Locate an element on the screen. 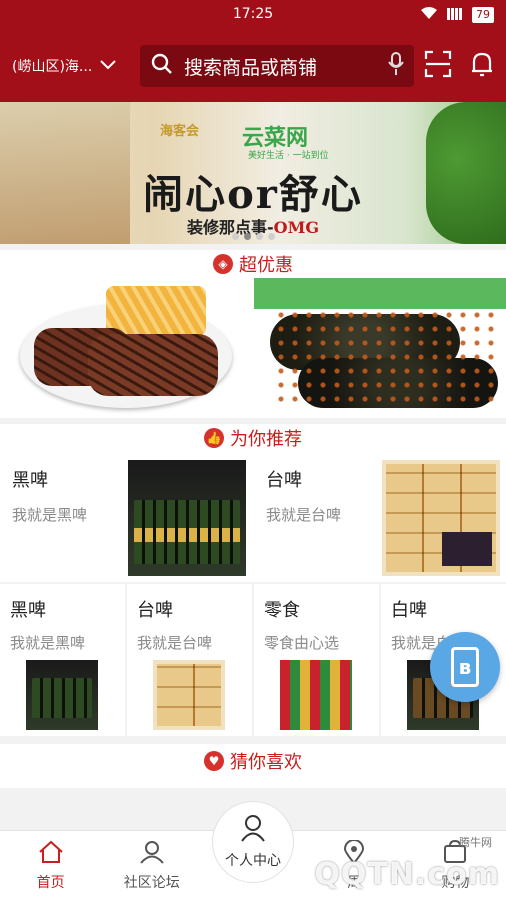  search-placeholder: 搜索商品或商铺 is located at coordinates (251, 67).